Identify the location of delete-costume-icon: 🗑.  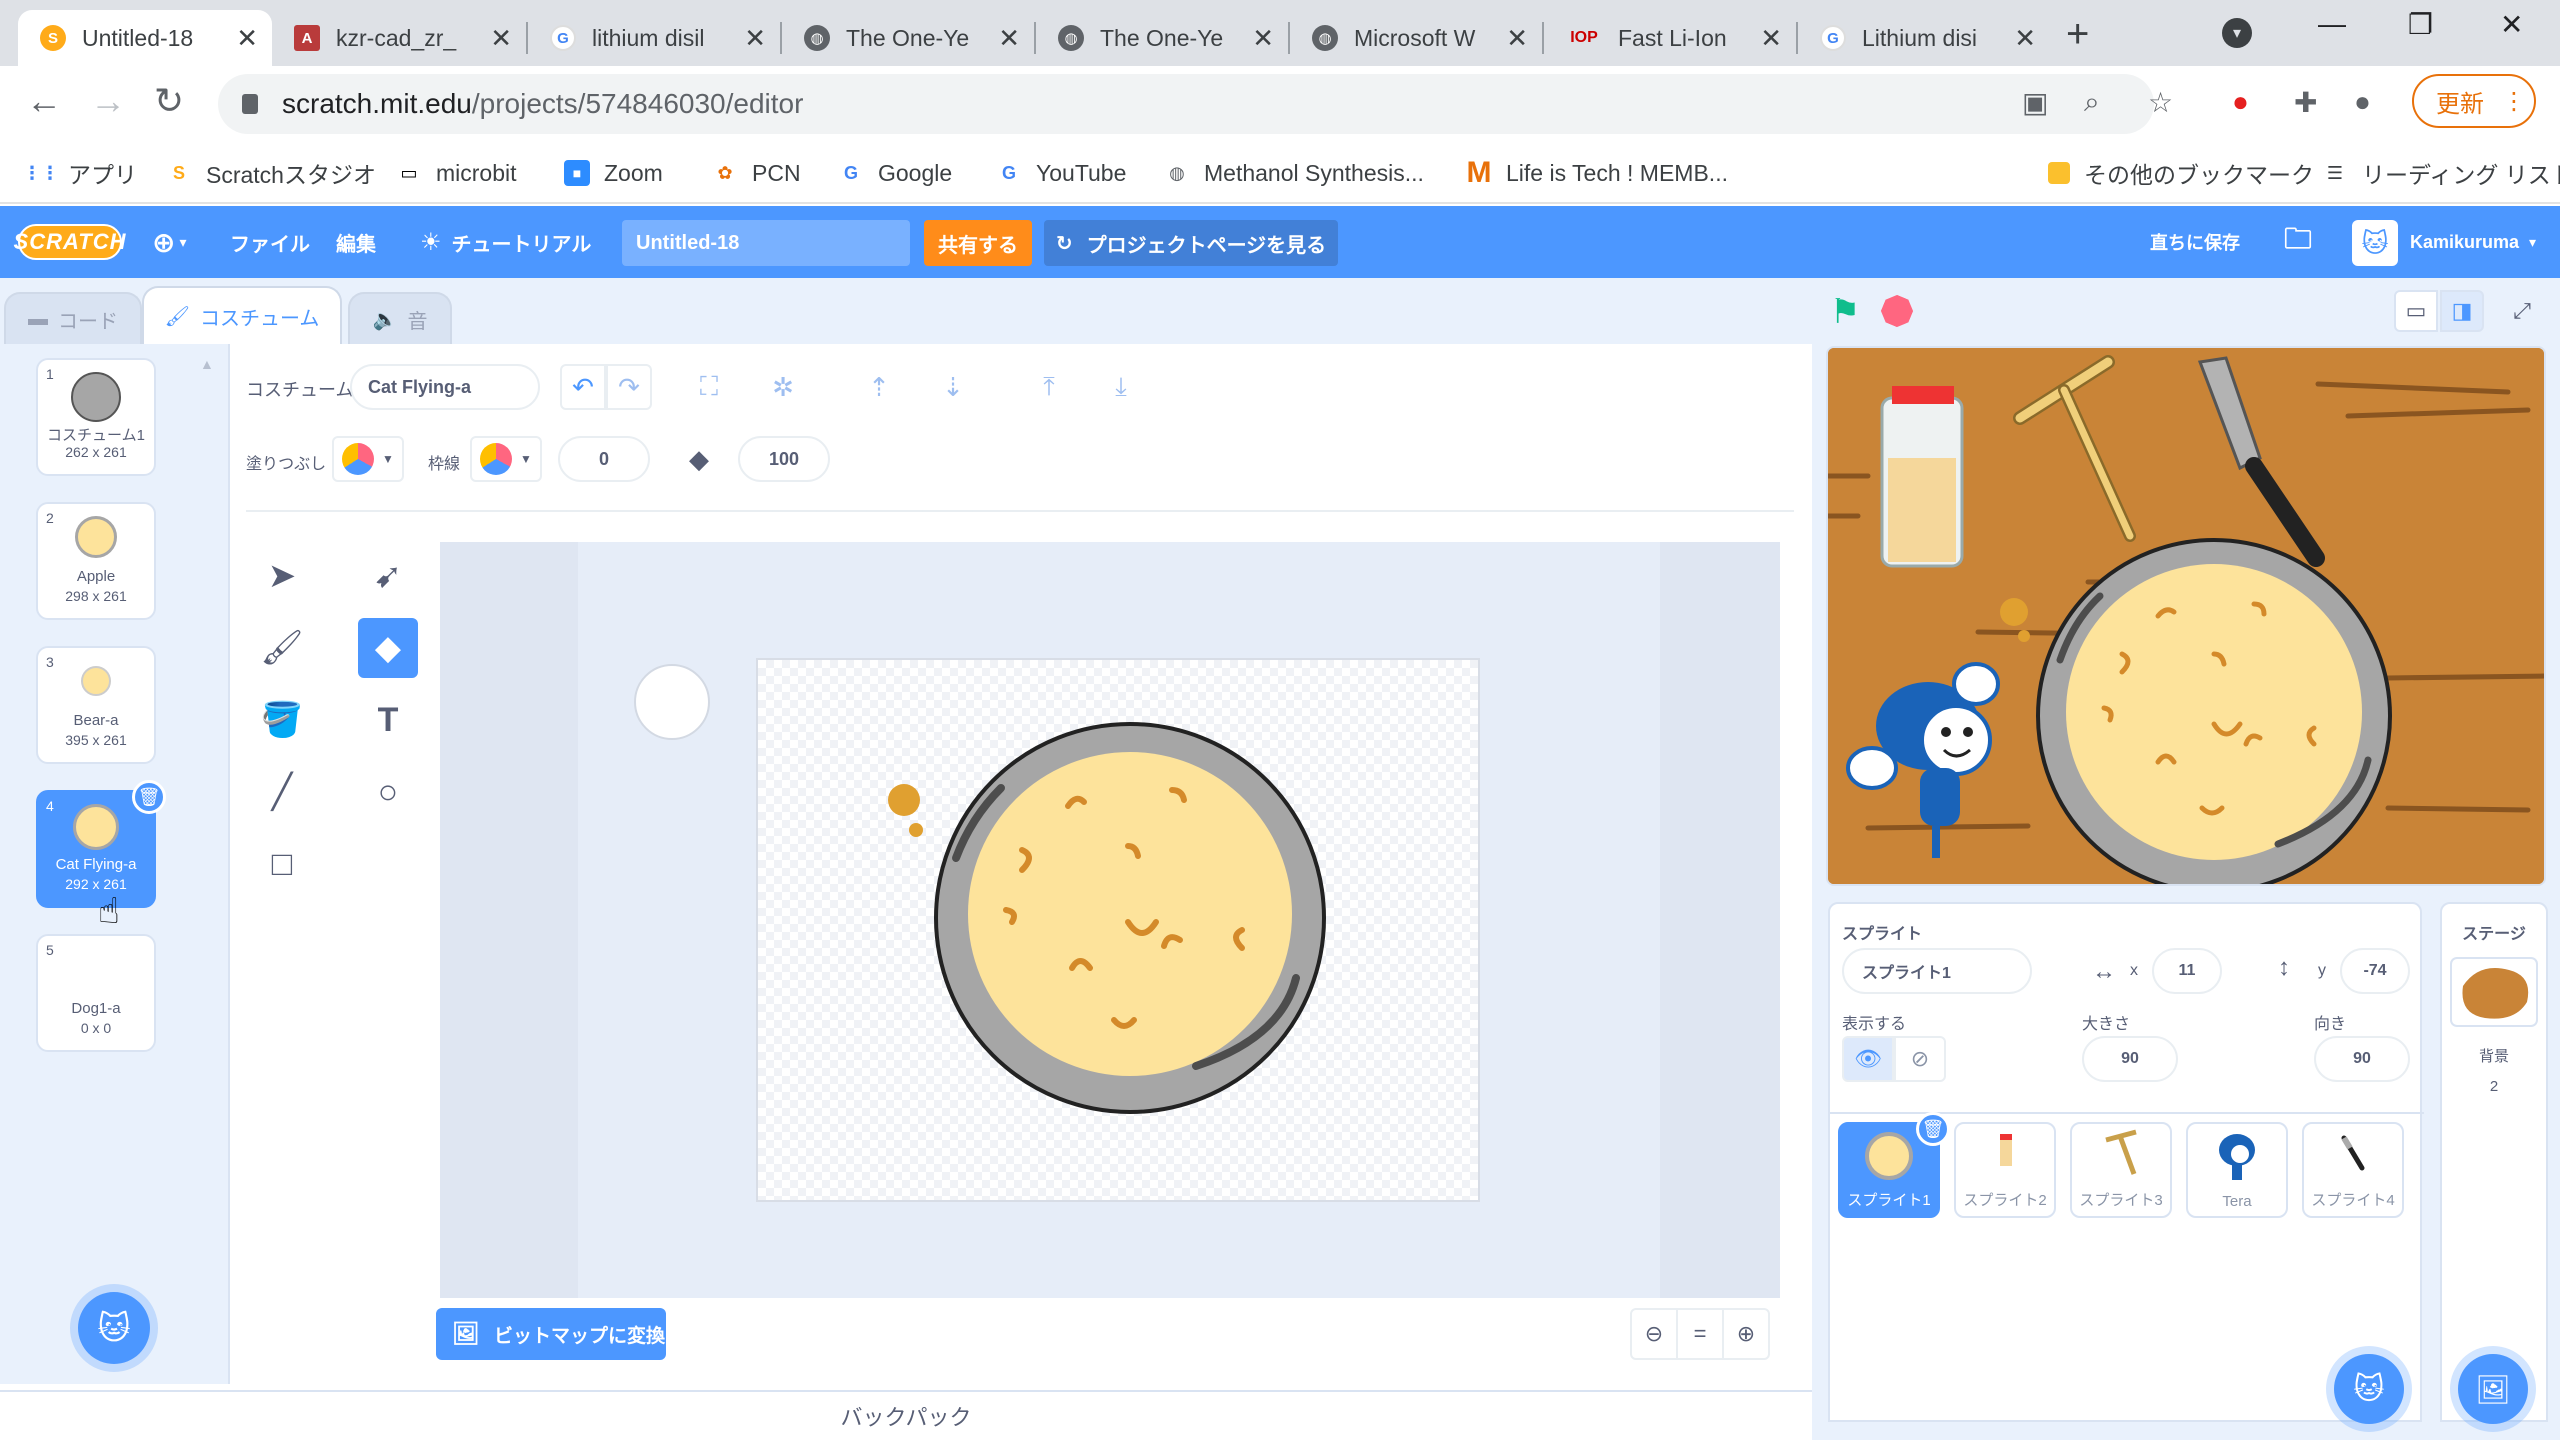
(149, 797).